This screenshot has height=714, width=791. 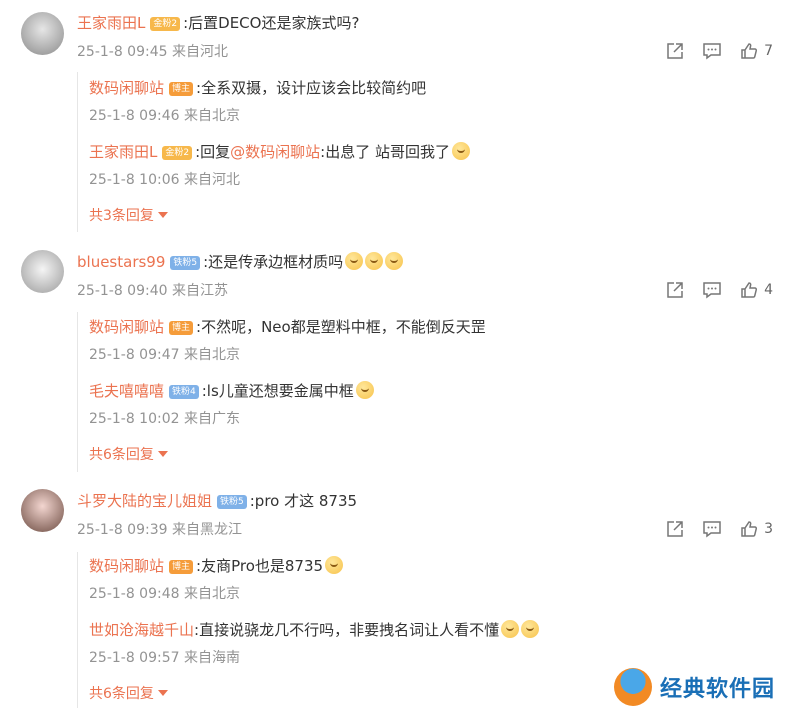 What do you see at coordinates (164, 180) in the screenshot?
I see `reply-meta: 25-1-8 10:06 来自河北` at bounding box center [164, 180].